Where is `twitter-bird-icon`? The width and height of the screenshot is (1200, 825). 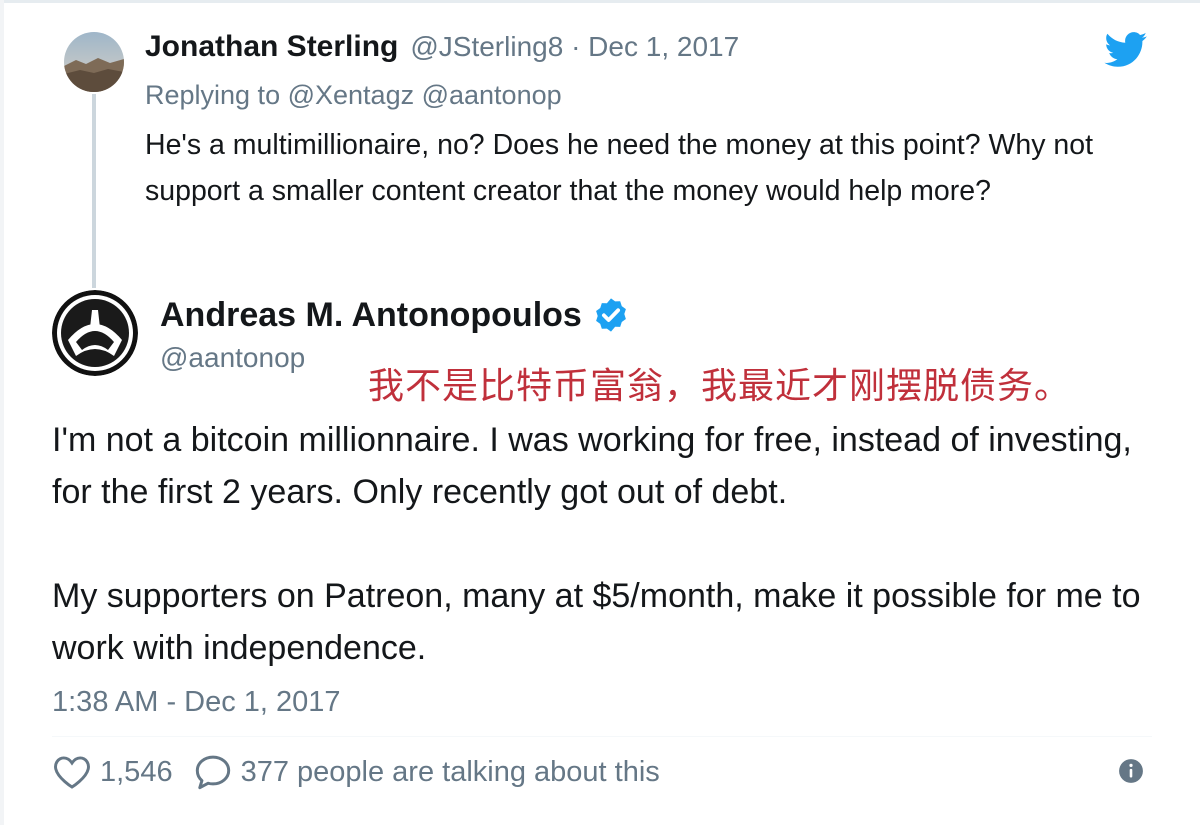 twitter-bird-icon is located at coordinates (1126, 50).